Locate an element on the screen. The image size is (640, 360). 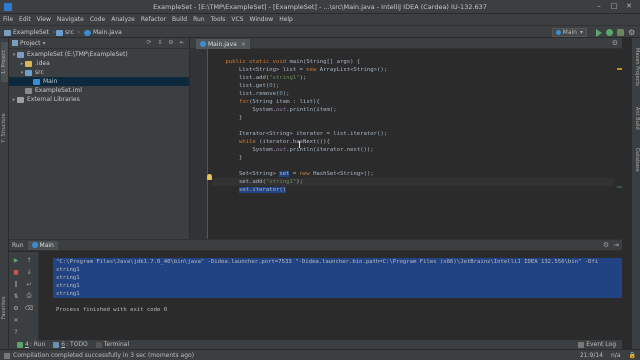
tool-tab-ant: Ant Build is located at coordinates (636, 118).